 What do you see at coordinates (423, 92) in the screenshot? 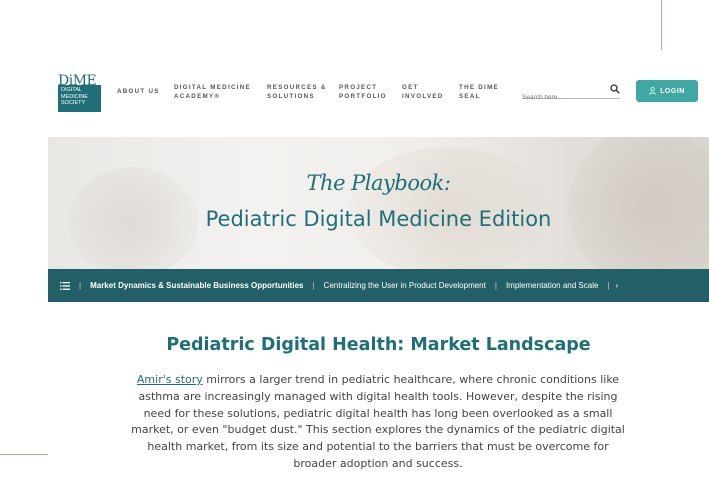
I see `nav-get-involved: GET INVOLVED` at bounding box center [423, 92].